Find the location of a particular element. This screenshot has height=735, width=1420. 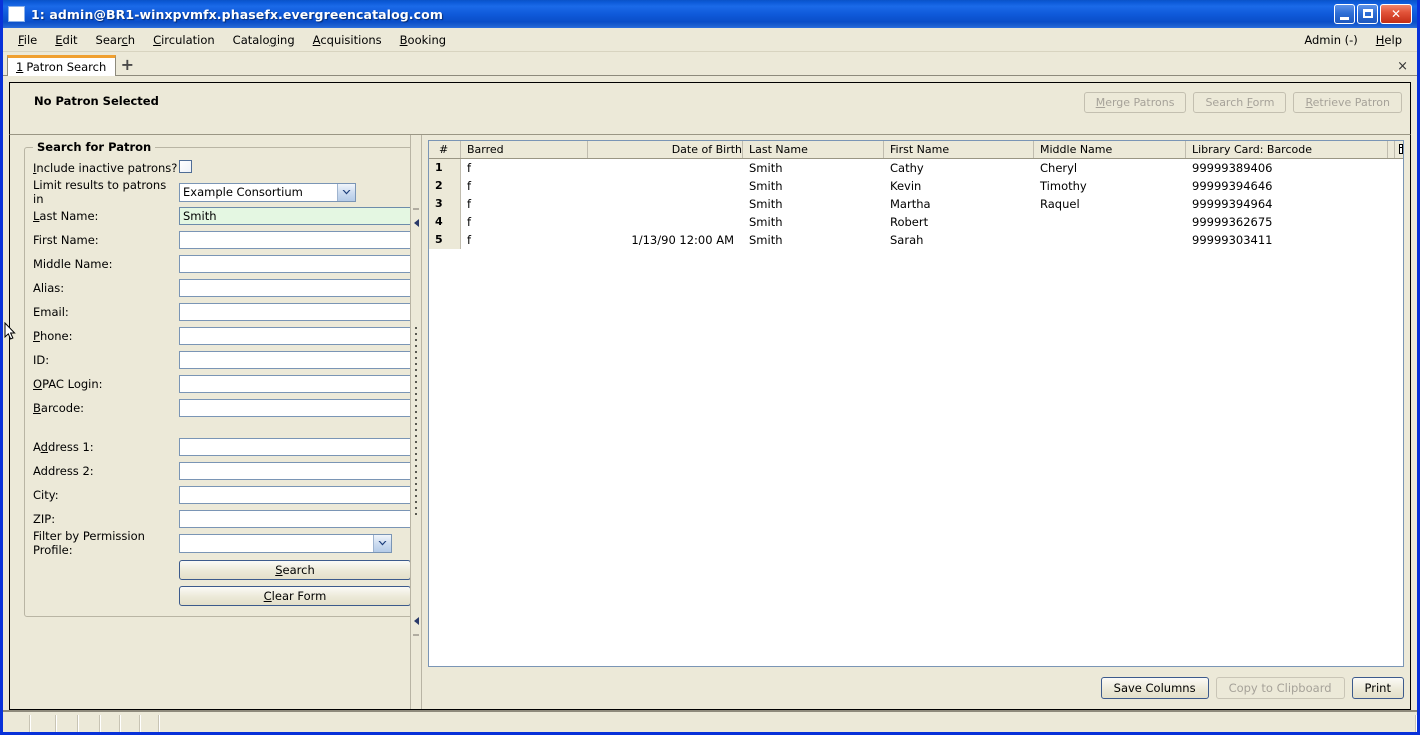

menu-file-label: ile is located at coordinates (30, 39).